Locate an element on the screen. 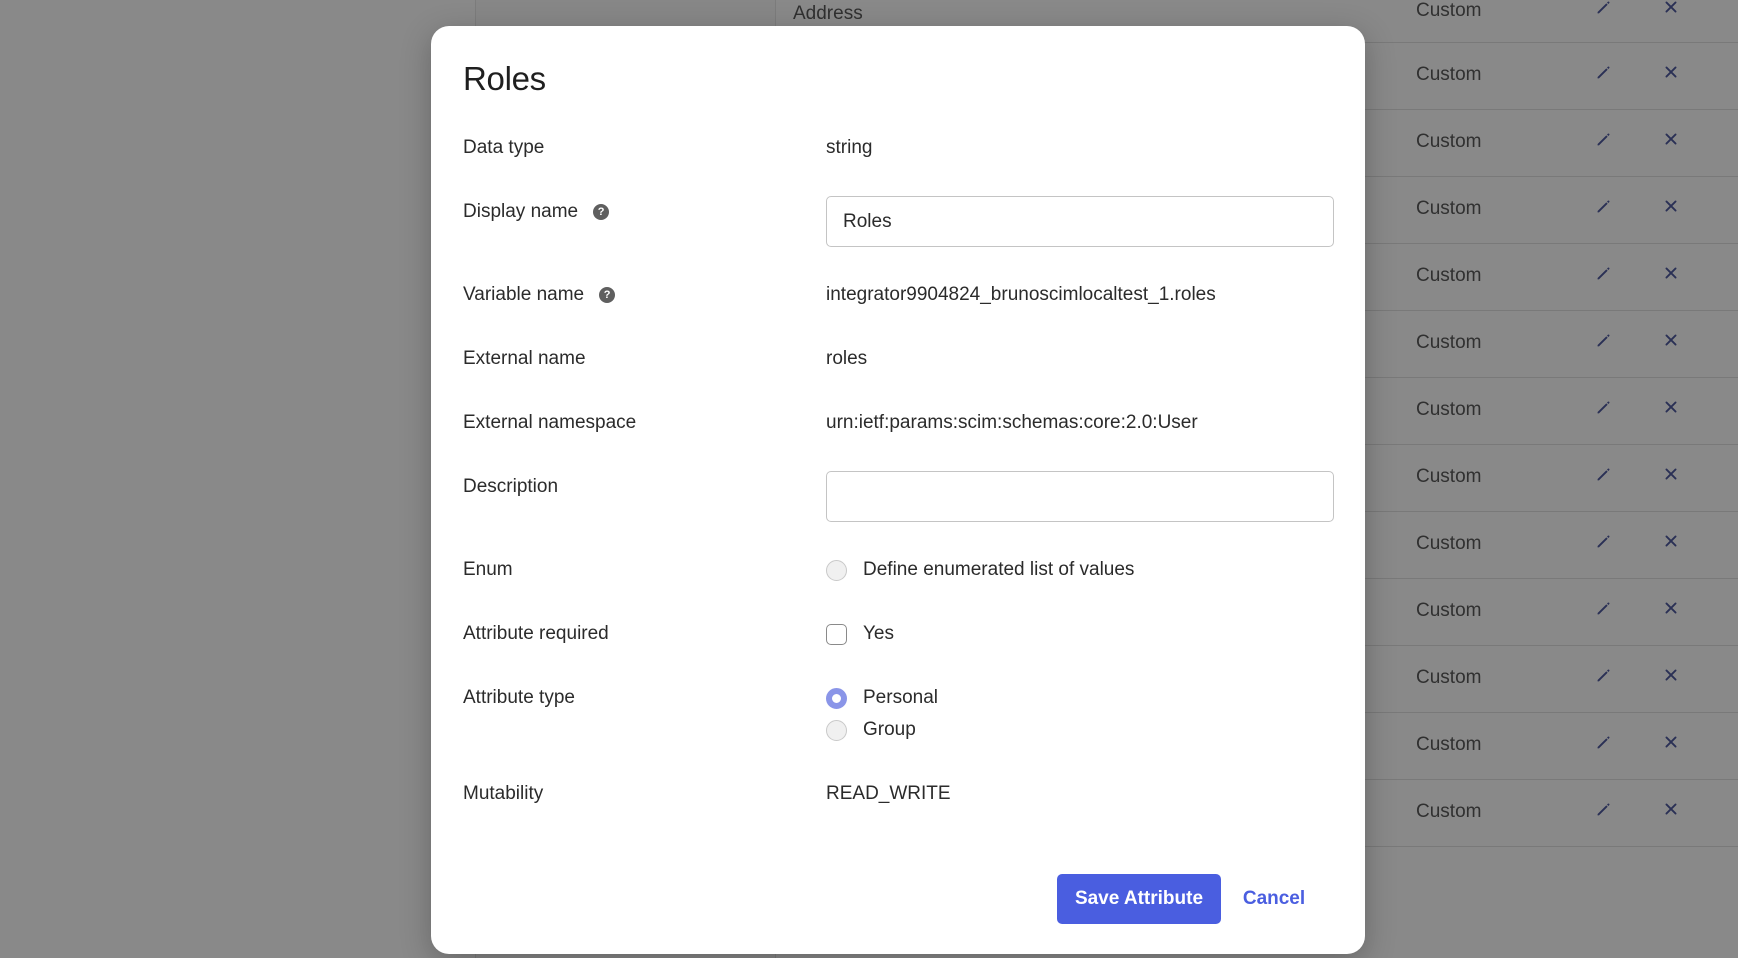 This screenshot has width=1738, height=958. variable-name-label: Variable name ? is located at coordinates (539, 295).